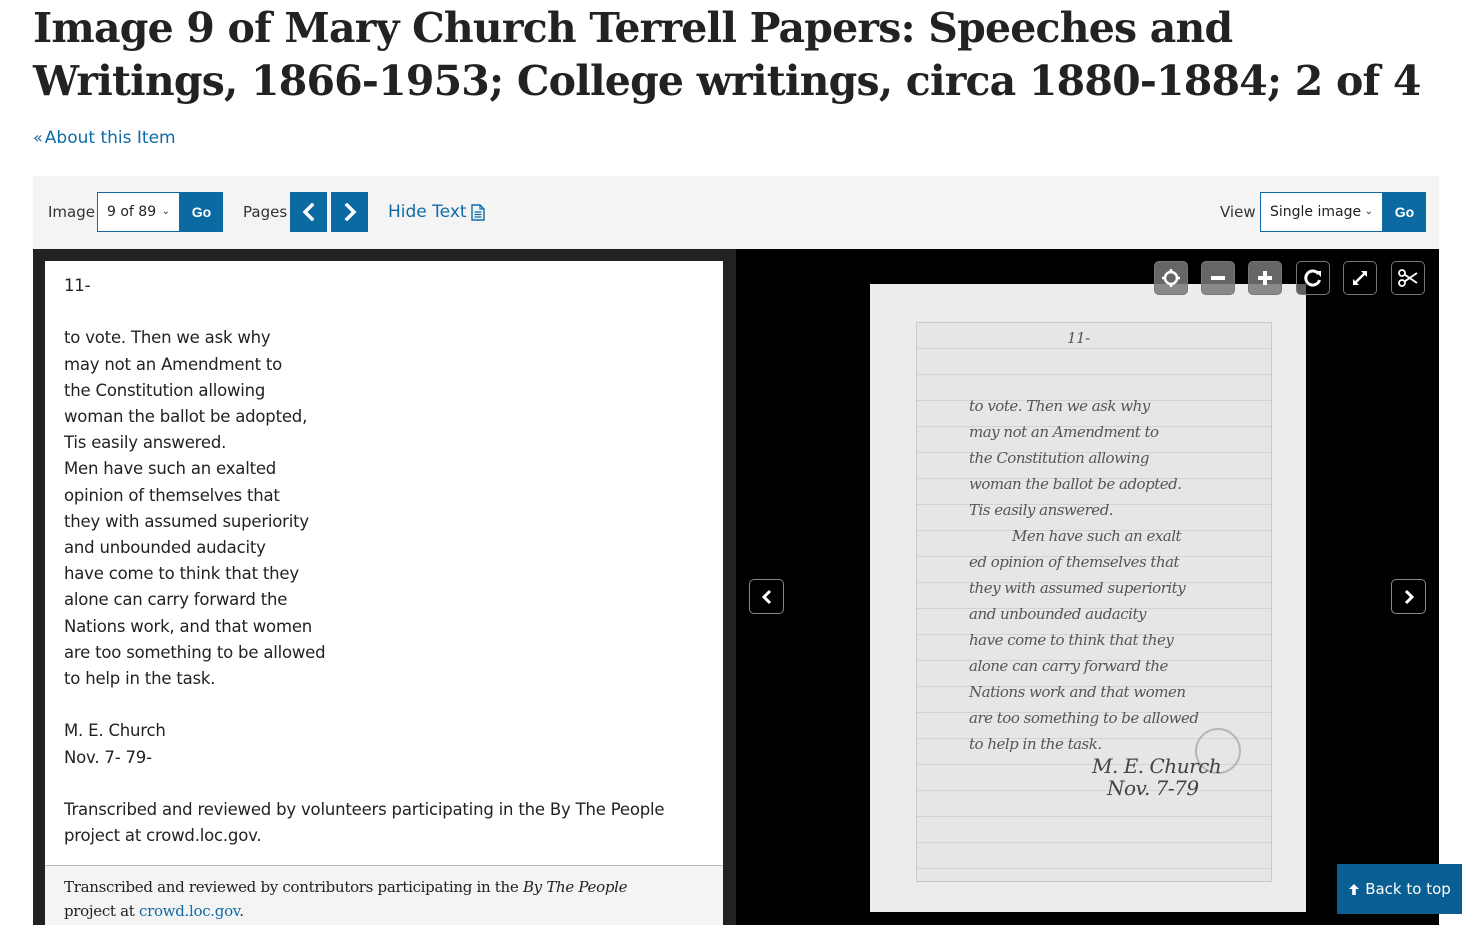 This screenshot has height=925, width=1471. I want to click on zoom-in-button, so click(1265, 278).